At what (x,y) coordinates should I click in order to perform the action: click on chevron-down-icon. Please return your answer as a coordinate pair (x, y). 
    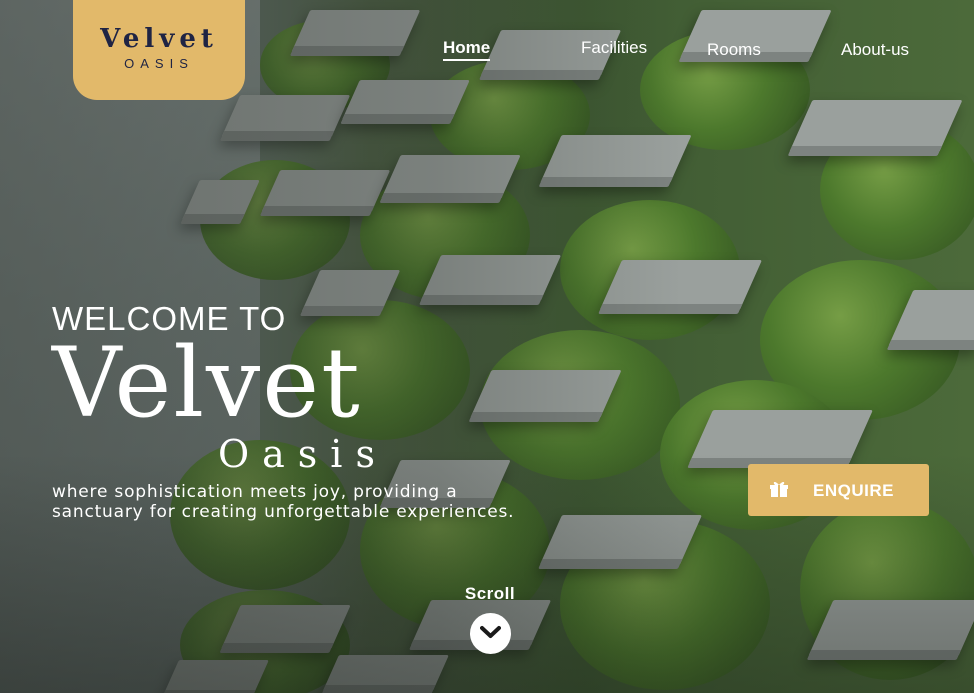
    Looking at the image, I should click on (490, 632).